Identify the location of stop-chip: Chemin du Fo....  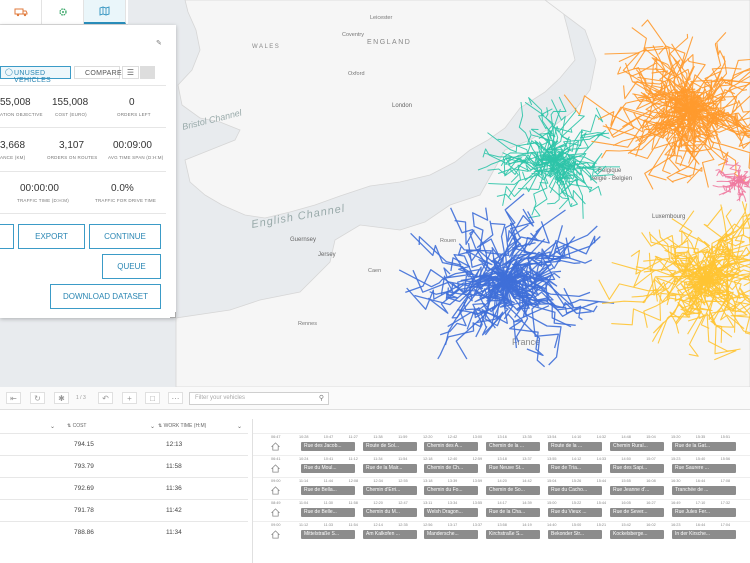
(451, 490).